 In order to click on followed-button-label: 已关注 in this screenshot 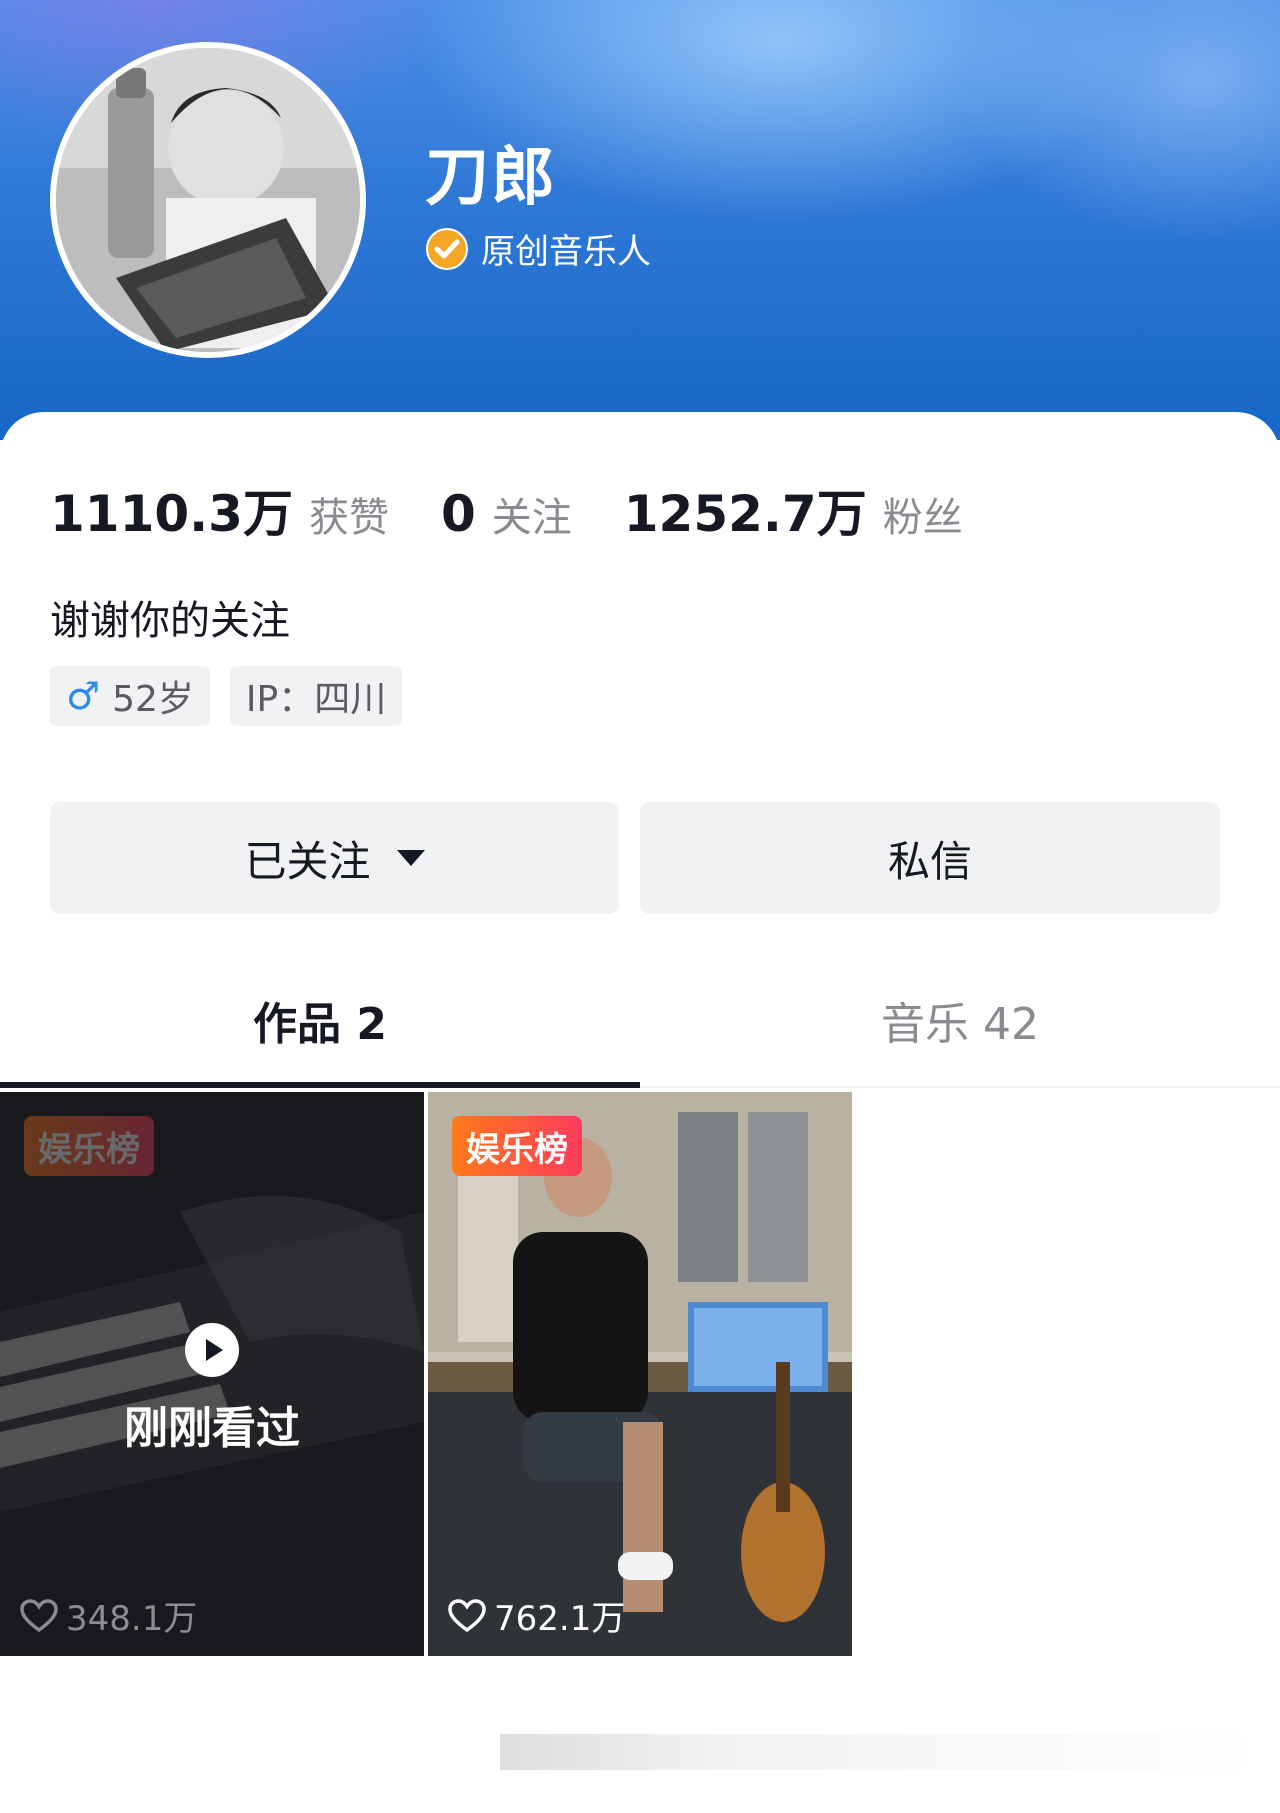, I will do `click(307, 861)`.